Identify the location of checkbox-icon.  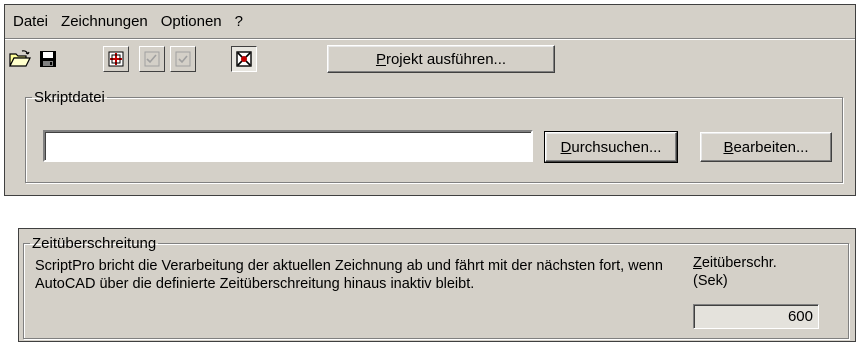
(183, 59).